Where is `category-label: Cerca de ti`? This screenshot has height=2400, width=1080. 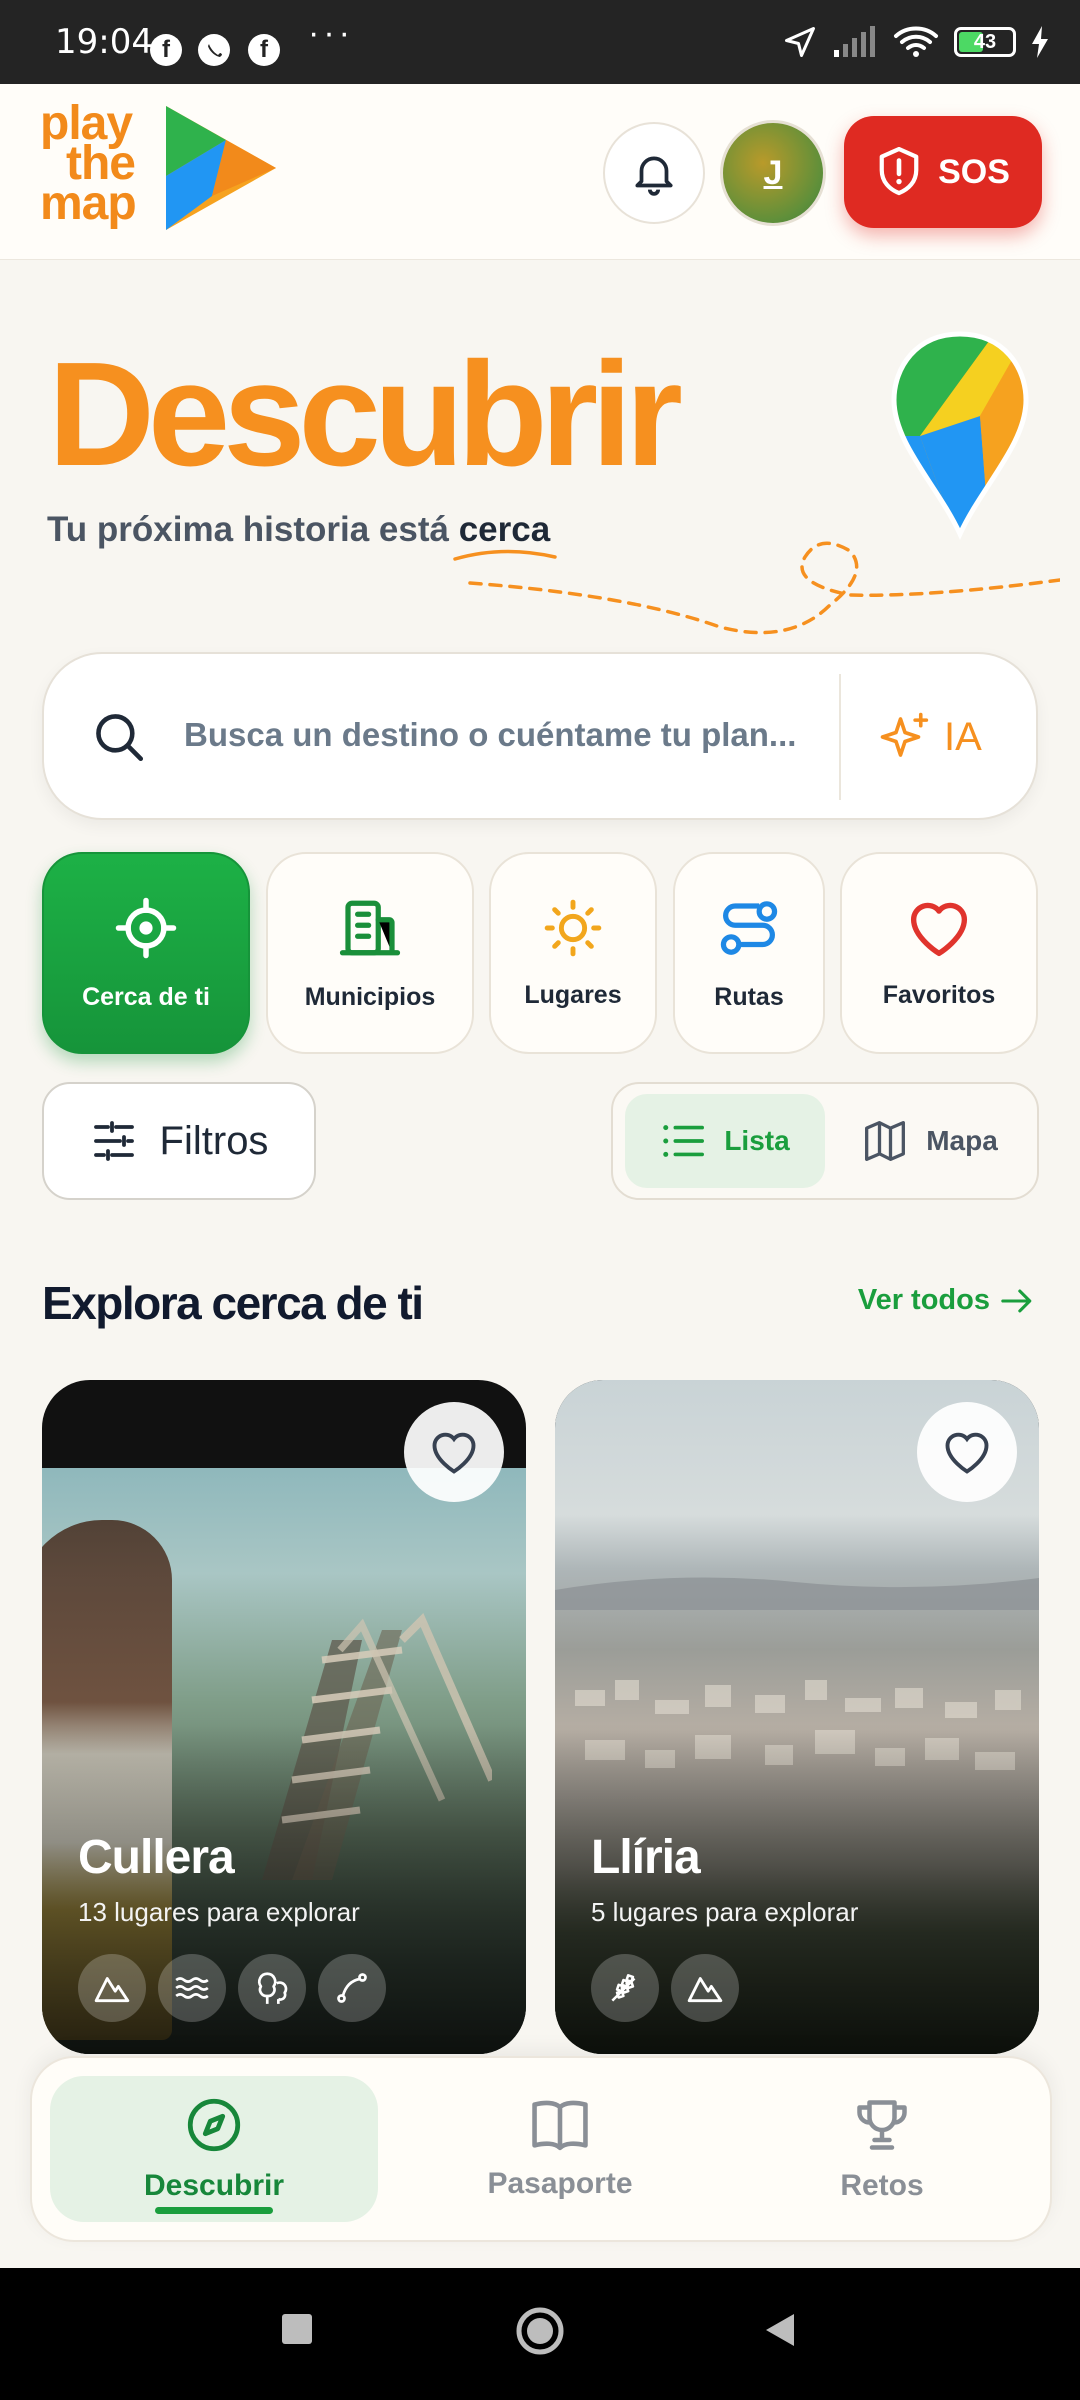 category-label: Cerca de ti is located at coordinates (146, 996).